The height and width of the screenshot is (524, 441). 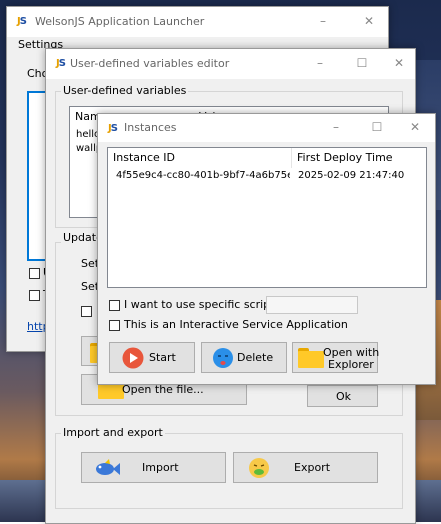 What do you see at coordinates (351, 175) in the screenshot?
I see `deploy-time-cell: 2025-02-09 21:47:40` at bounding box center [351, 175].